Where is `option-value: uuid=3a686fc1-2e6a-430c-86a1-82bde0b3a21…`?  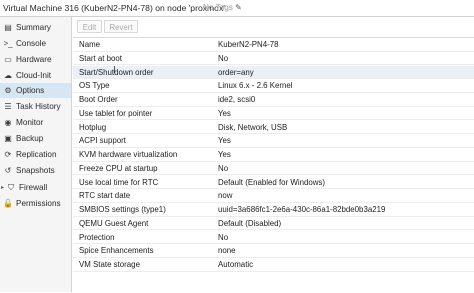
option-value: uuid=3a686fc1-2e6a-430c-86a1-82bde0b3a21… is located at coordinates (302, 209).